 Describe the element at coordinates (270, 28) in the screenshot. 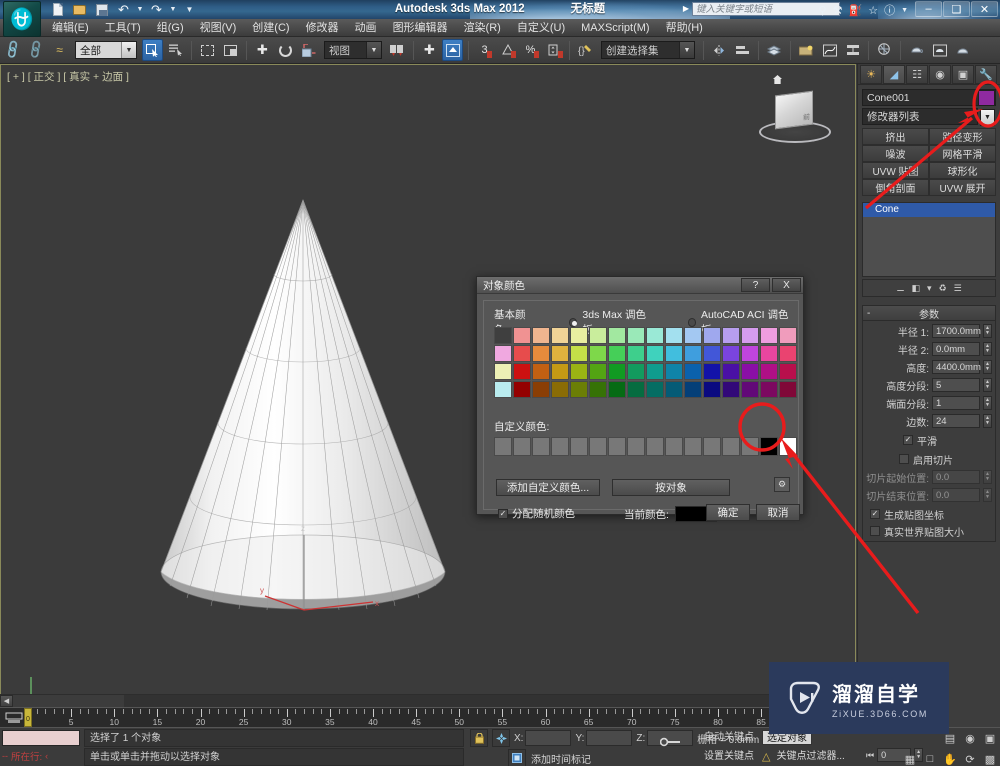

I see `menu-item-create: 创建(C)` at that location.